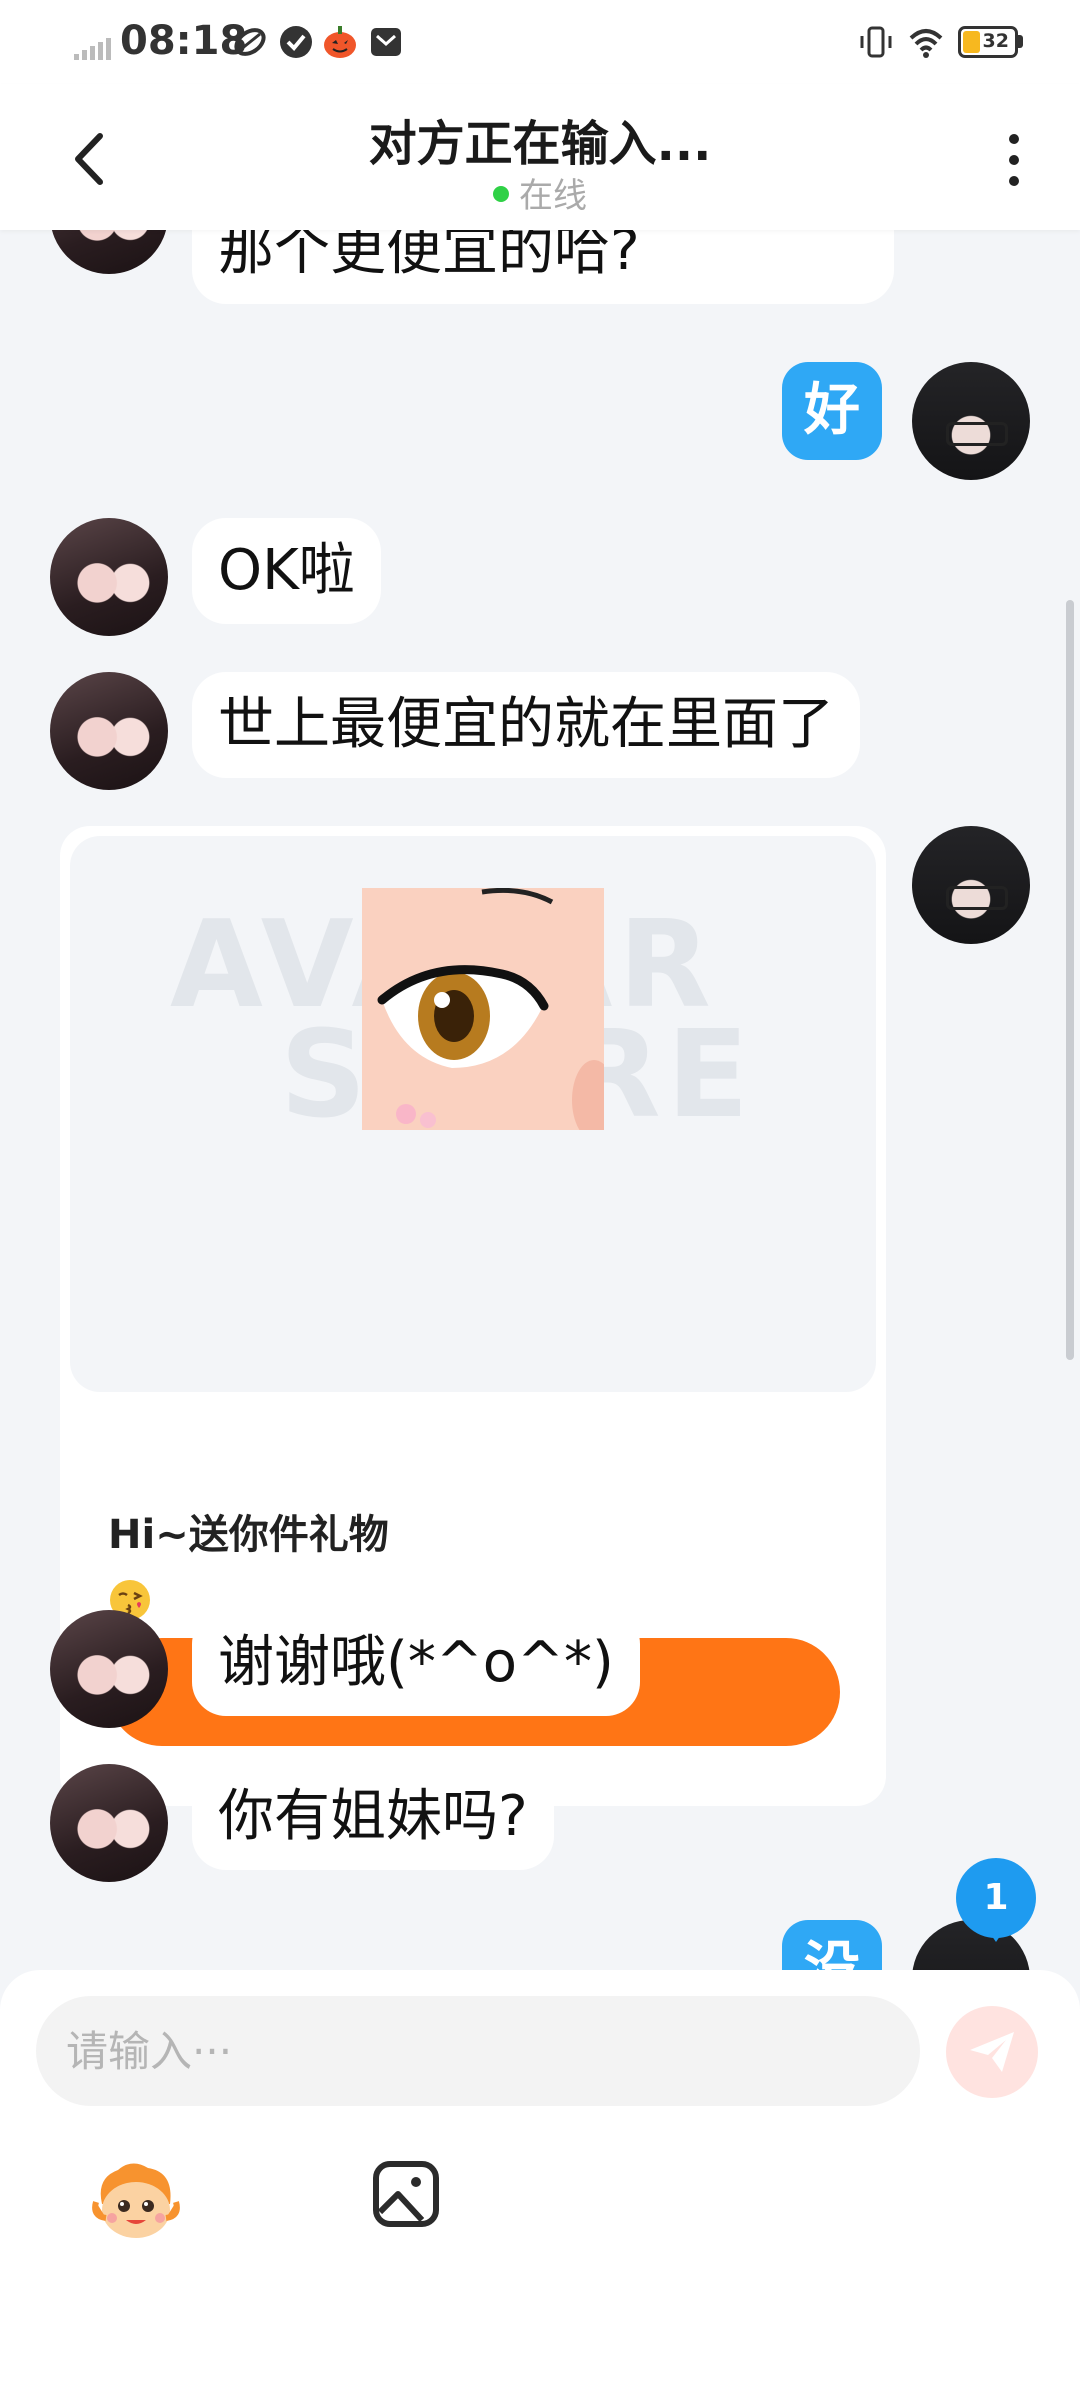 Image resolution: width=1080 pixels, height=2408 pixels. Describe the element at coordinates (406, 2194) in the screenshot. I see `image-icon` at that location.